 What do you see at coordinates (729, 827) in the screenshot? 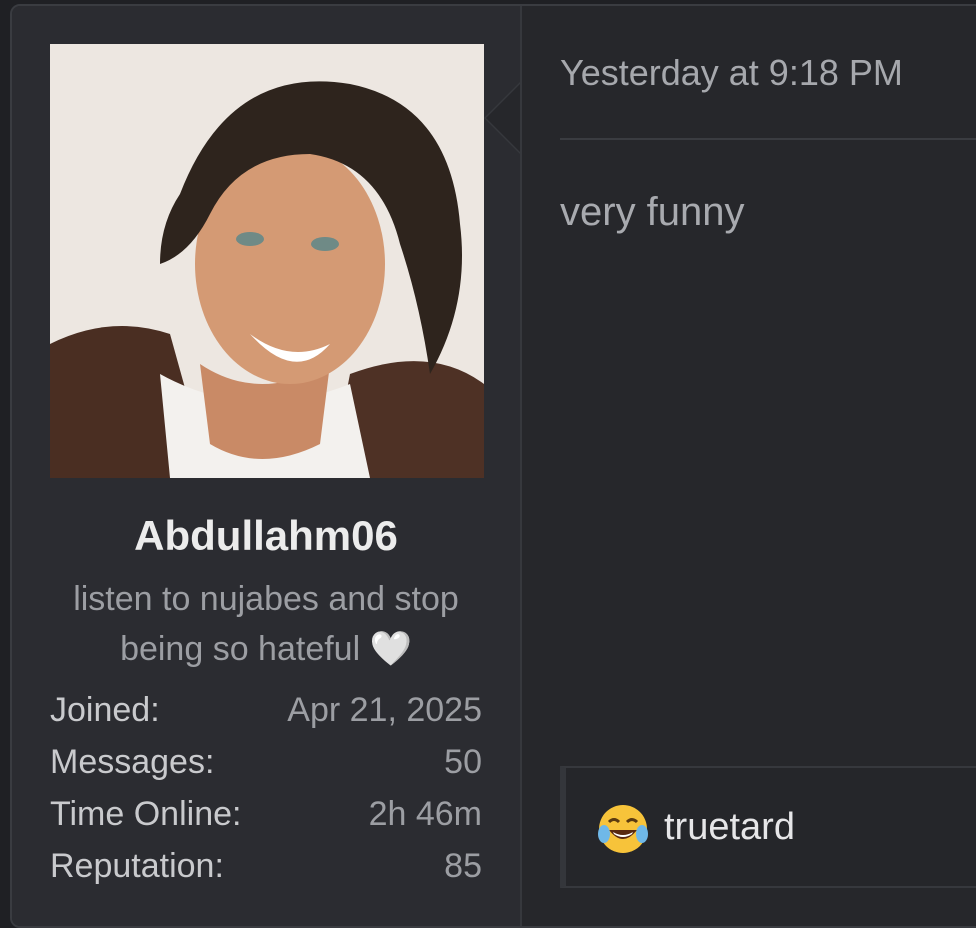
I see `reaction-user-link: truetard` at bounding box center [729, 827].